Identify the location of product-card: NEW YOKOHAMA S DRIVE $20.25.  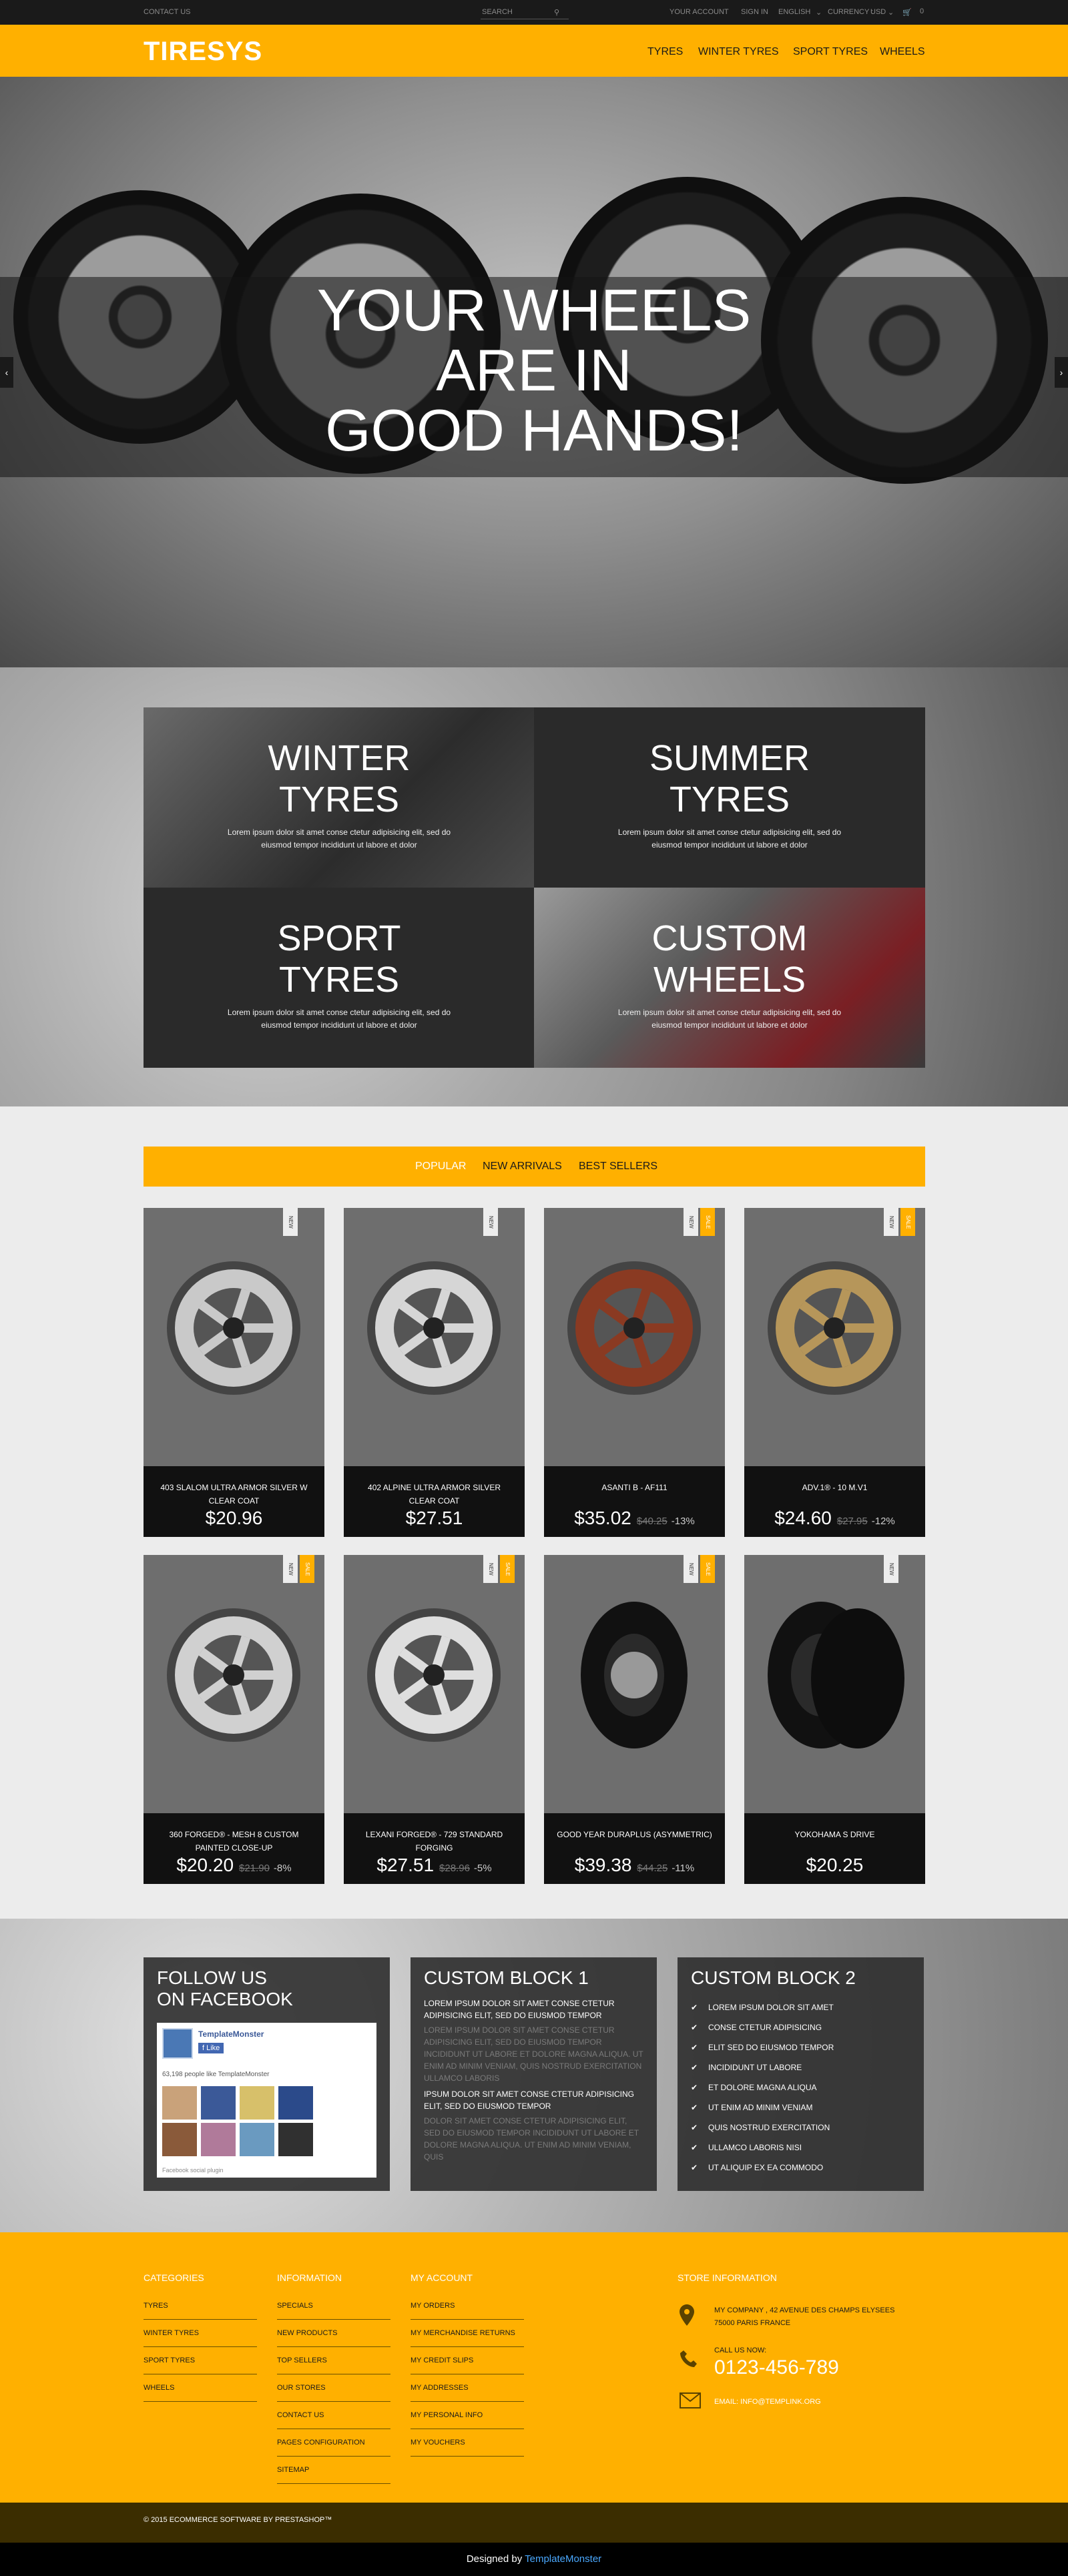
(834, 1720).